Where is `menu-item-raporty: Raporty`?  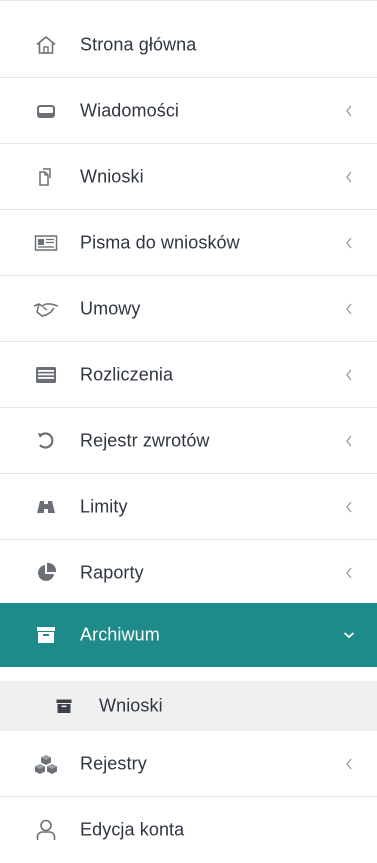
menu-item-raporty: Raporty is located at coordinates (188, 573).